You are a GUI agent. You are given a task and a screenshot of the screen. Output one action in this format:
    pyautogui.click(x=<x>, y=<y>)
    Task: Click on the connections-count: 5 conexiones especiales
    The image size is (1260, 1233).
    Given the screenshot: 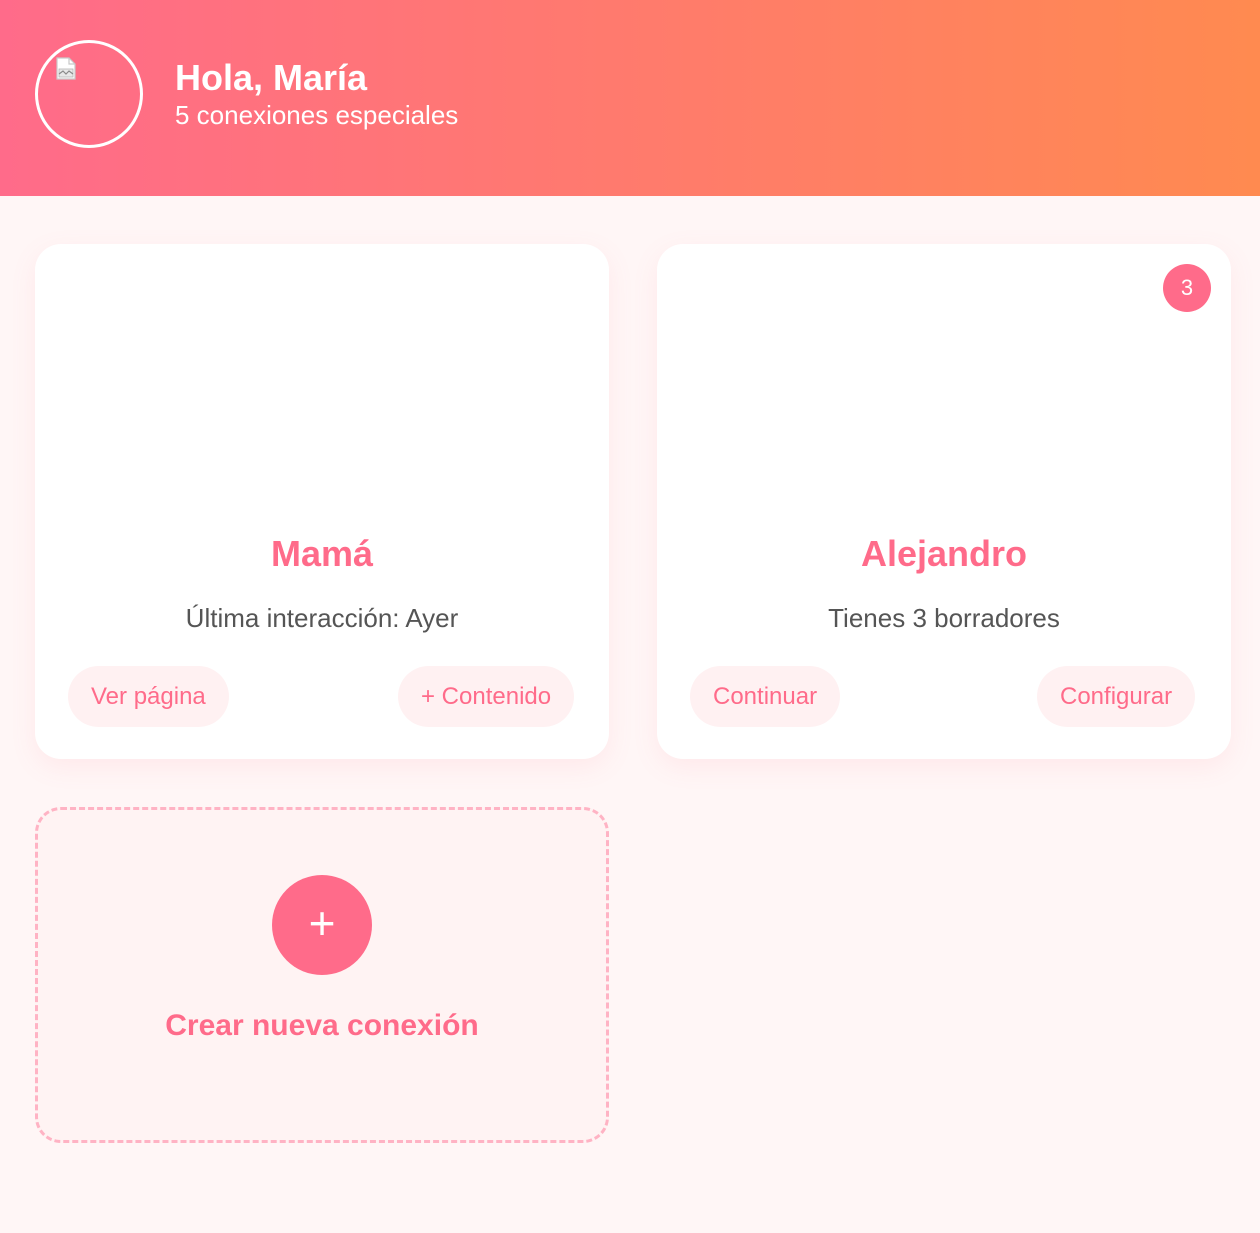 What is the action you would take?
    pyautogui.click(x=317, y=115)
    